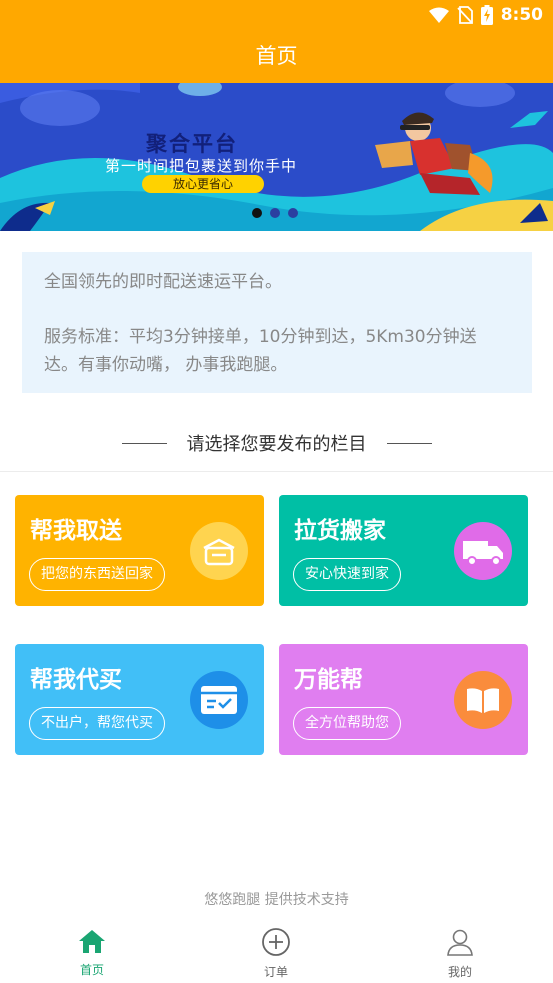  Describe the element at coordinates (328, 680) in the screenshot. I see `card-title: 万能帮` at that location.